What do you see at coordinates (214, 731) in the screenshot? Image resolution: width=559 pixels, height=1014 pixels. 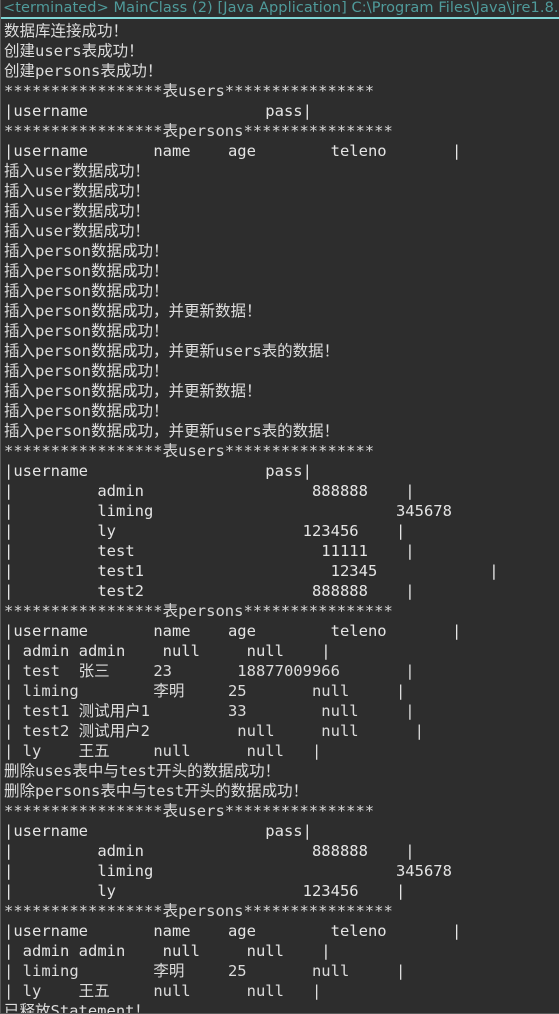 I see `console-line: | test2 测试用户2 null null |` at bounding box center [214, 731].